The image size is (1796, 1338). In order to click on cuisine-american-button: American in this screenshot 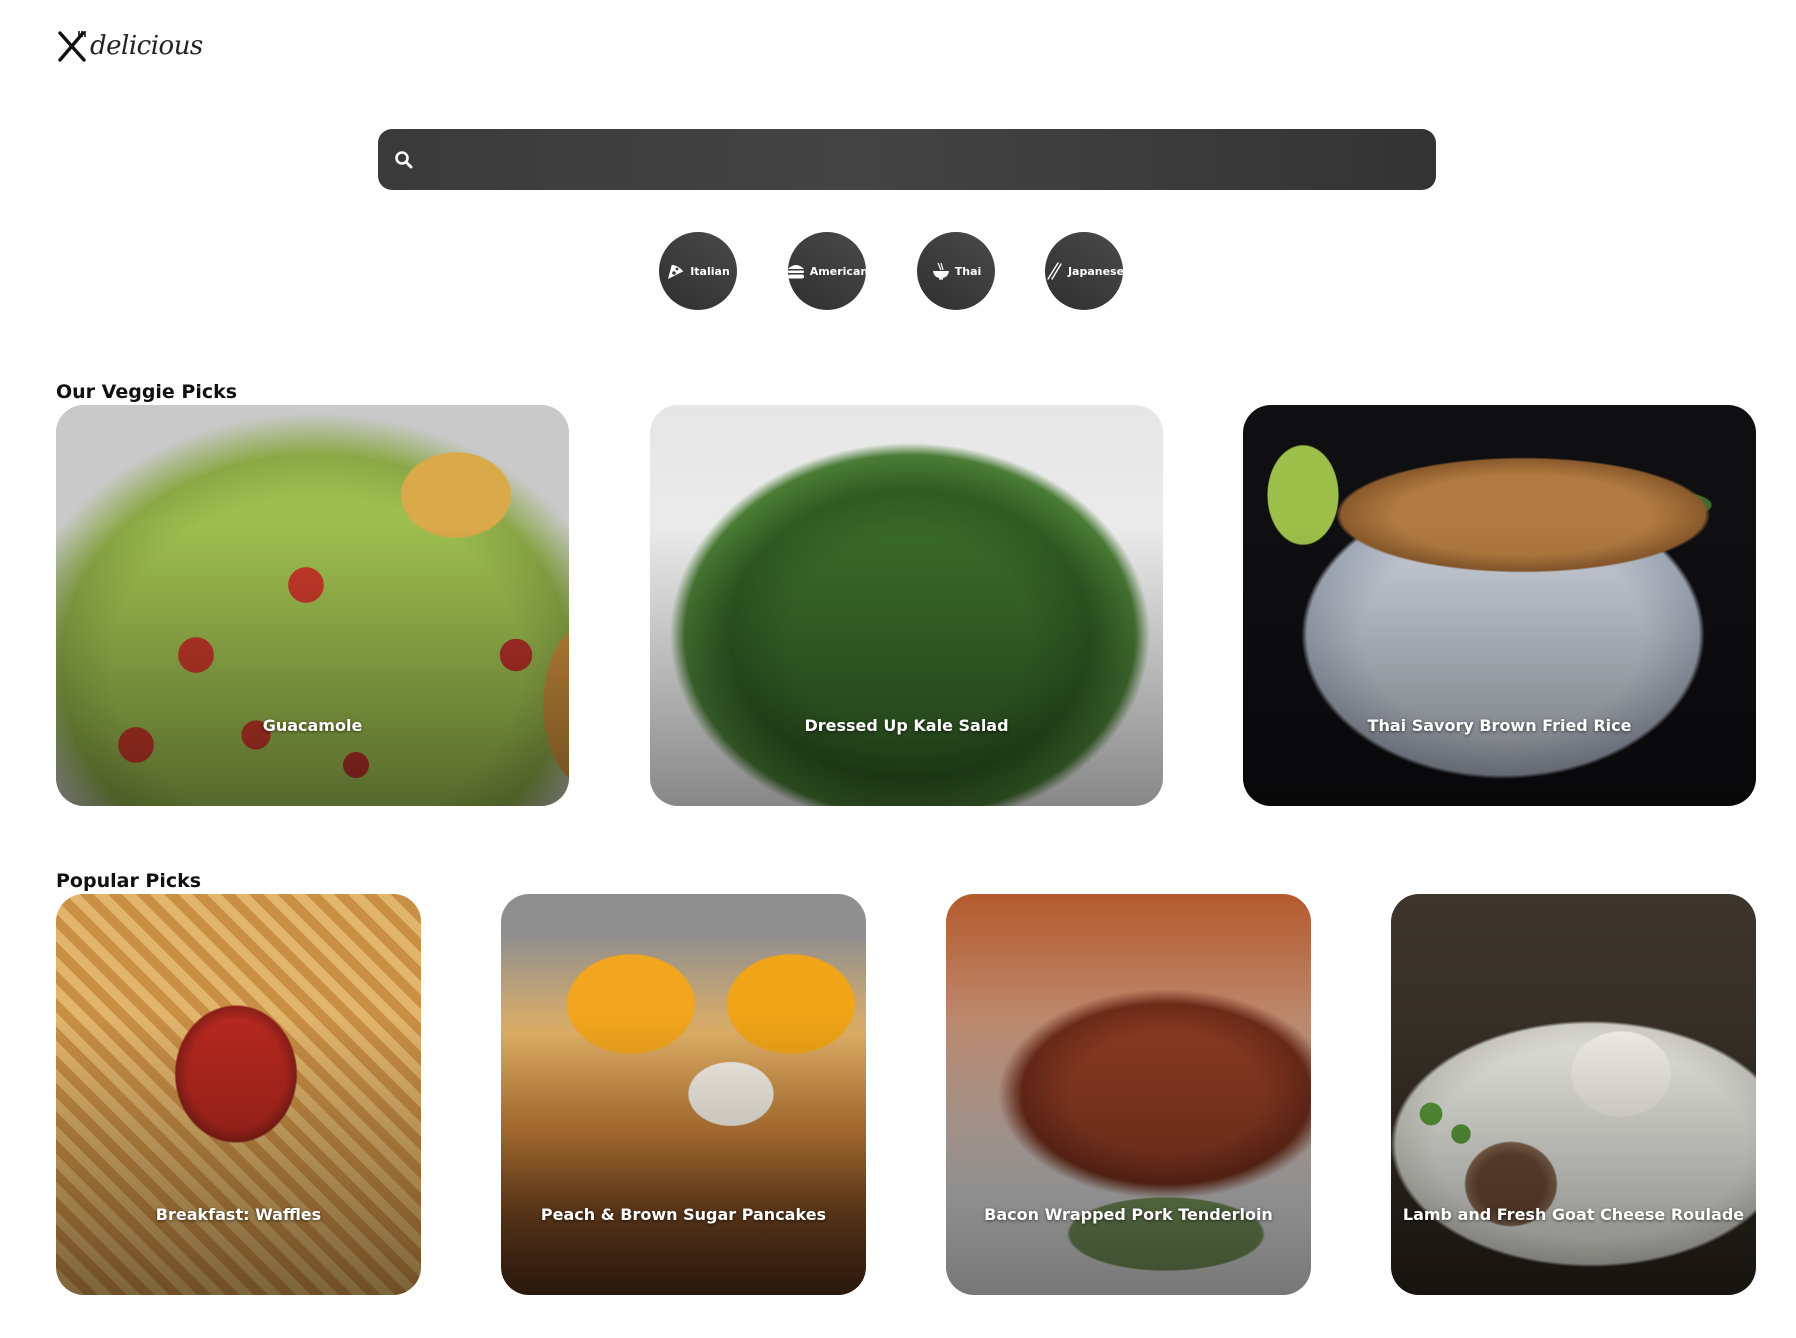, I will do `click(827, 271)`.